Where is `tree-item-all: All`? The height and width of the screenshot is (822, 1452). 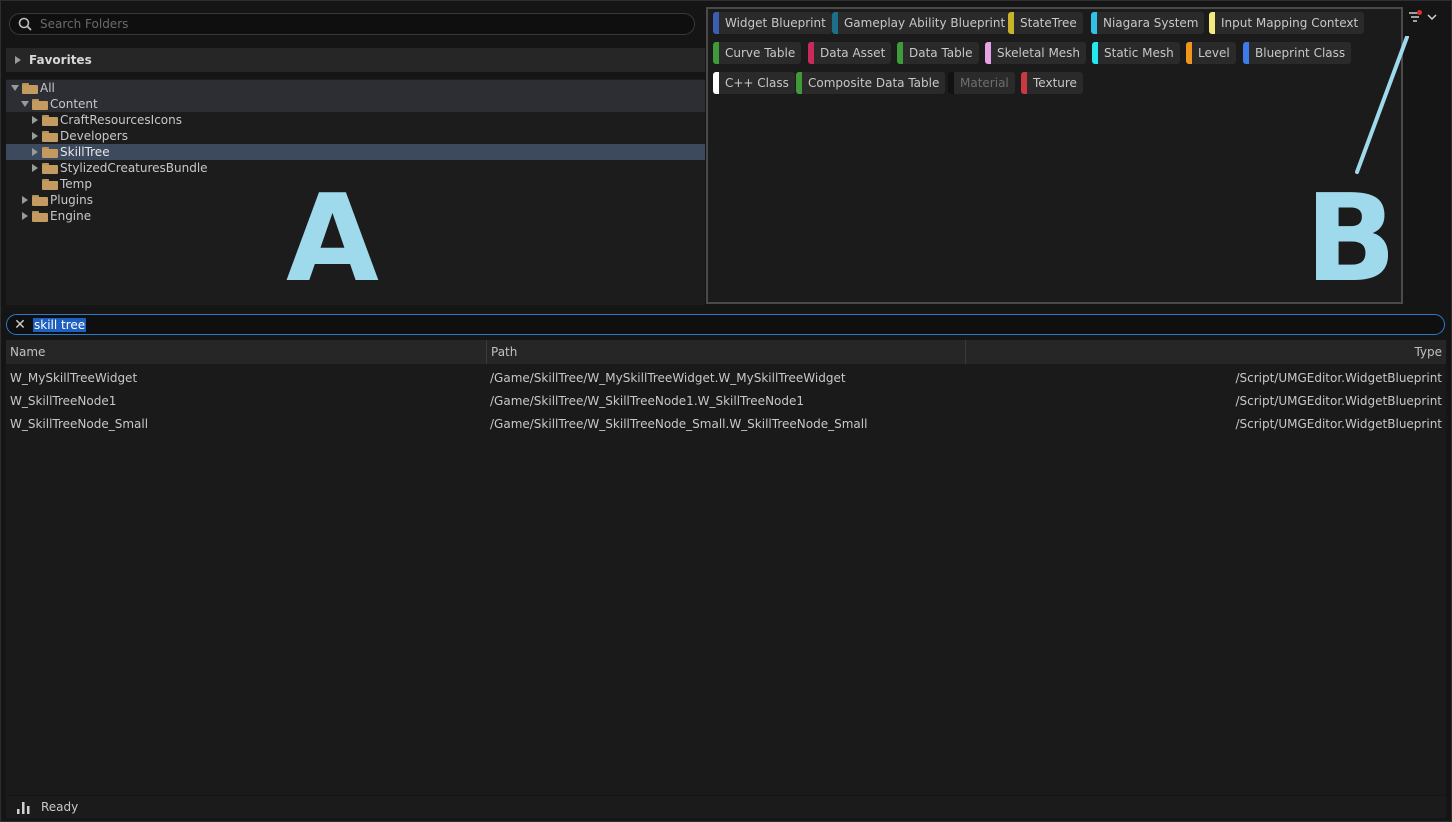
tree-item-all: All is located at coordinates (355, 88).